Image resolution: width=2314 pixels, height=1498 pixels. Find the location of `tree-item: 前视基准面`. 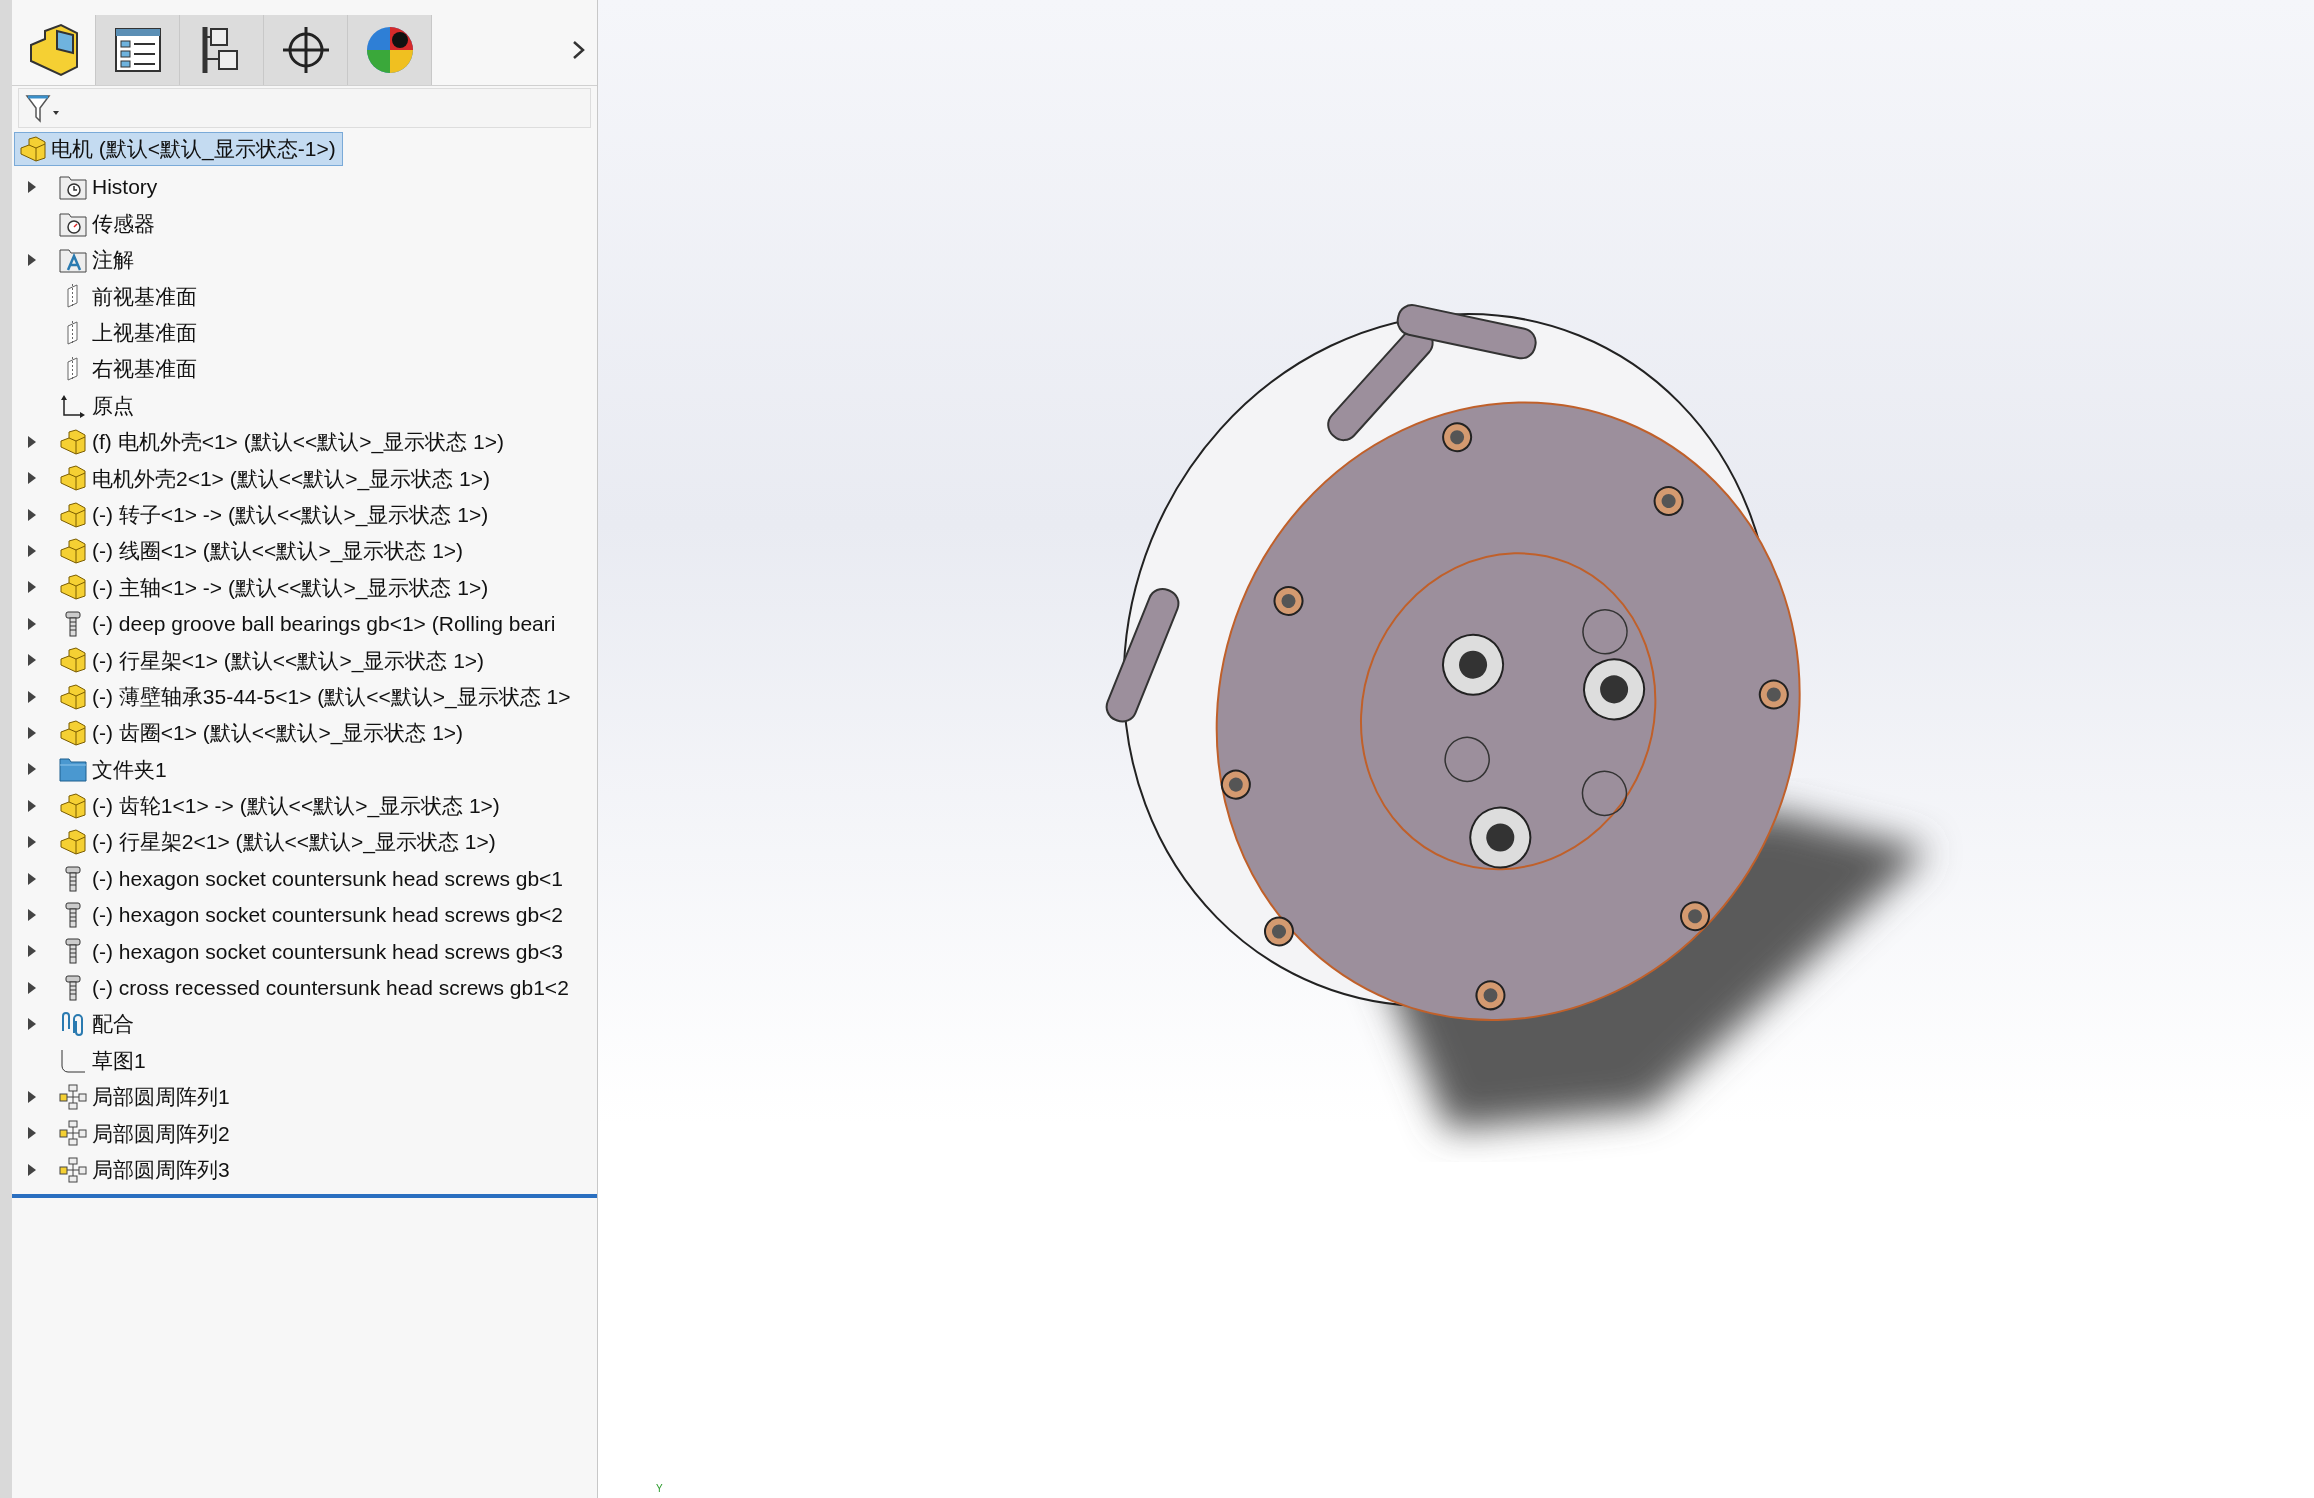

tree-item: 前视基准面 is located at coordinates (304, 296).